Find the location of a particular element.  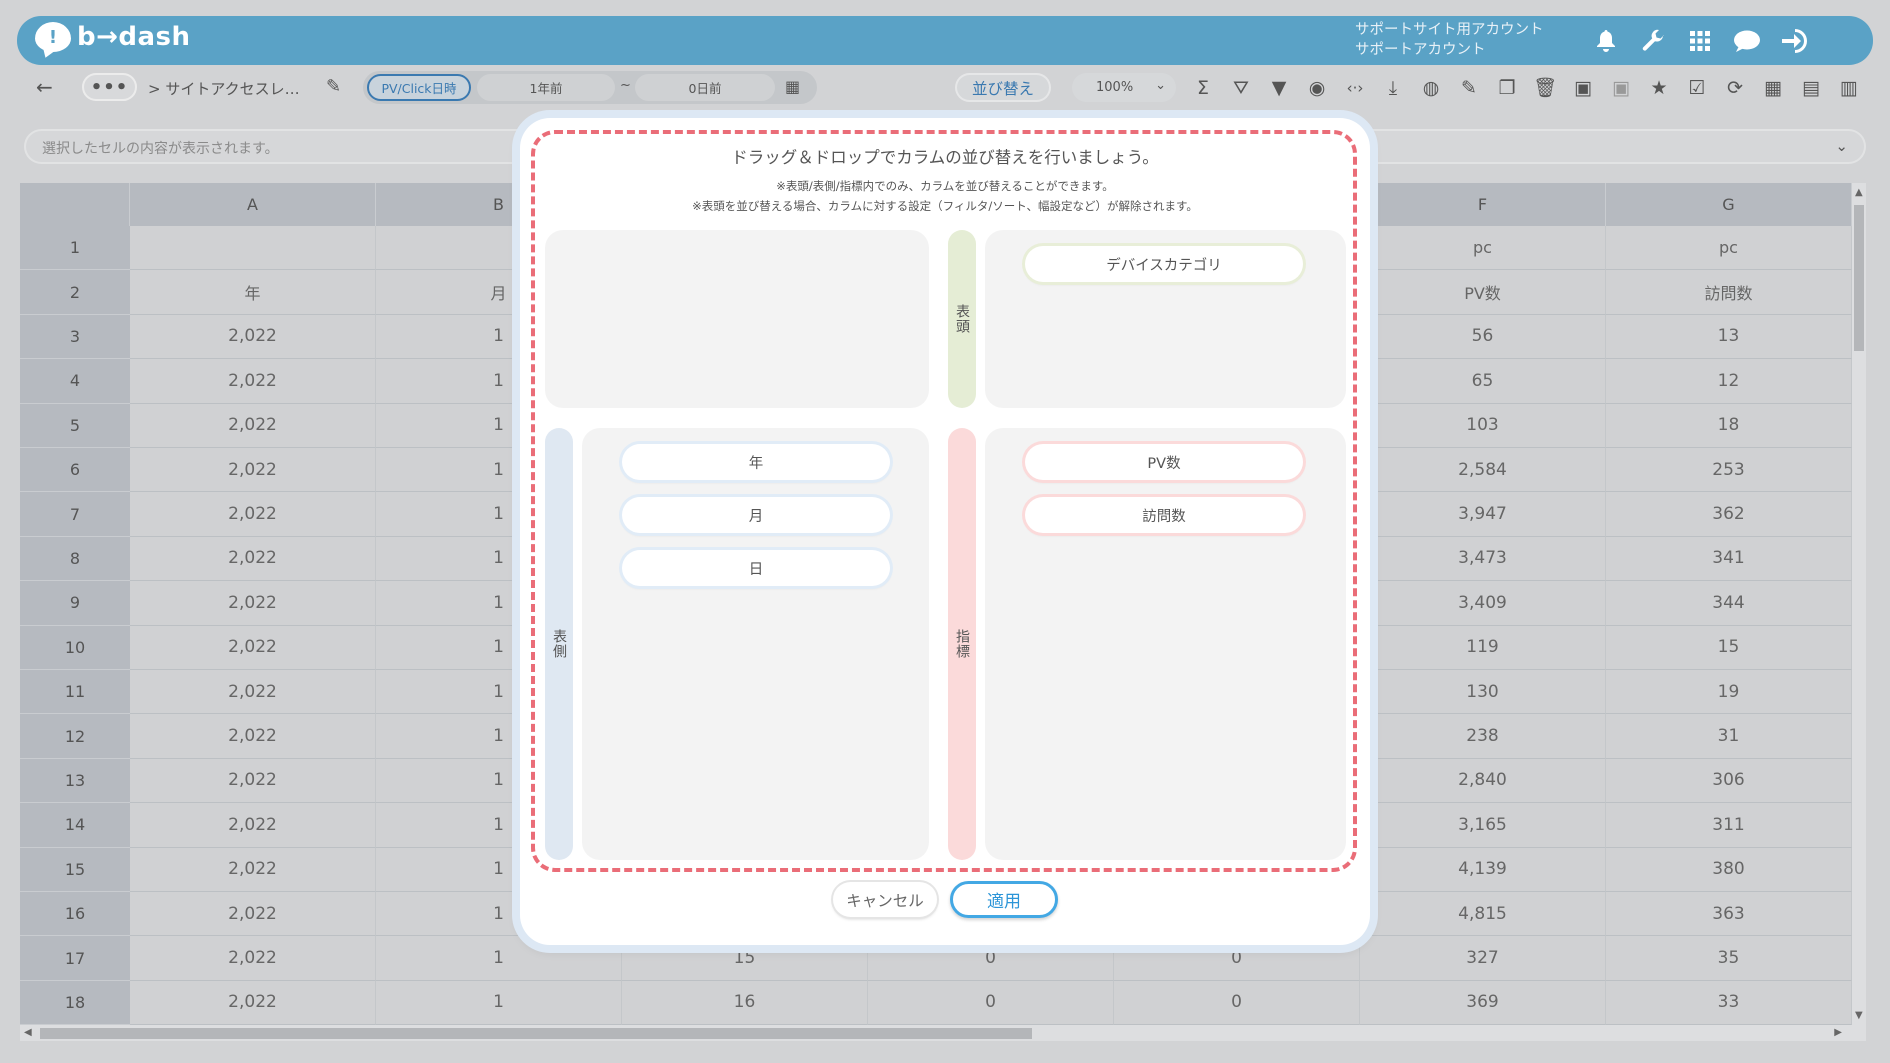

row-header: 6 is located at coordinates (75, 470).